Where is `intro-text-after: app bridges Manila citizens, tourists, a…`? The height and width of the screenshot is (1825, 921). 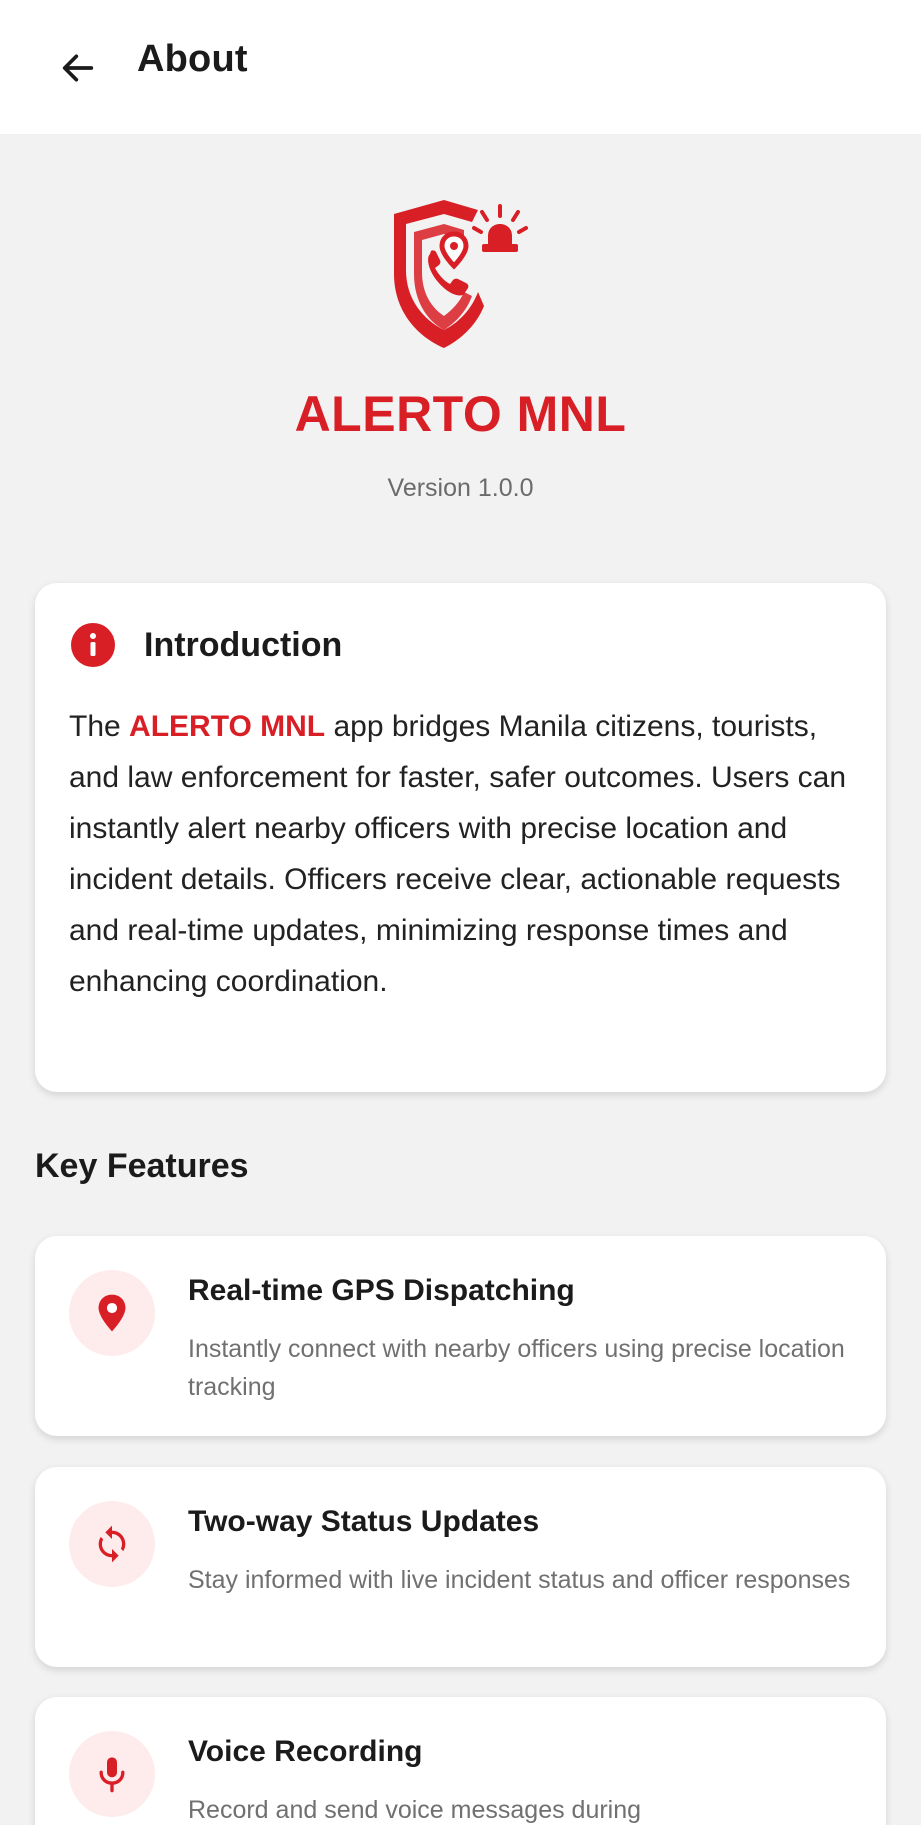 intro-text-after: app bridges Manila citizens, tourists, a… is located at coordinates (458, 854).